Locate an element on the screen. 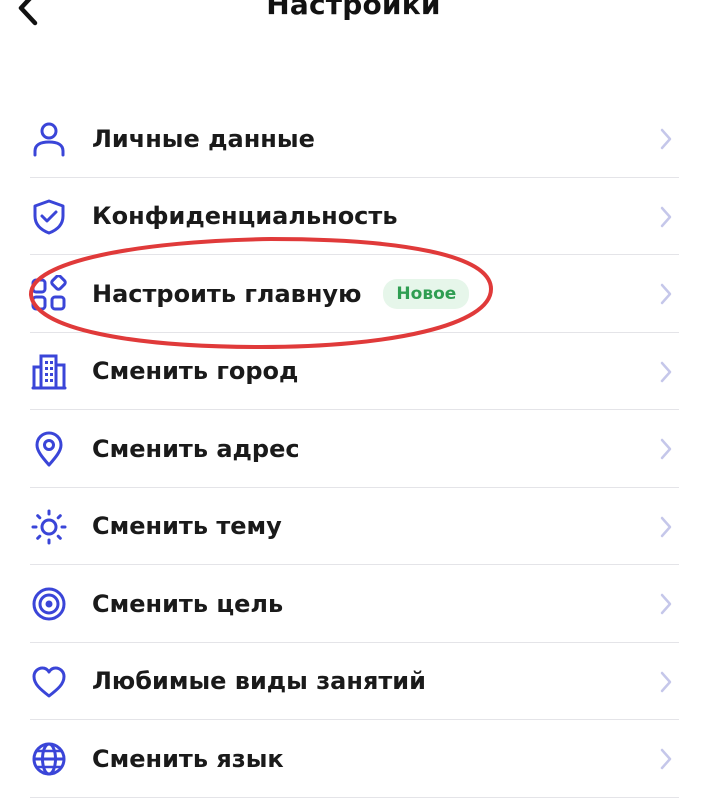  settings-item-label: Личные данные is located at coordinates (203, 138).